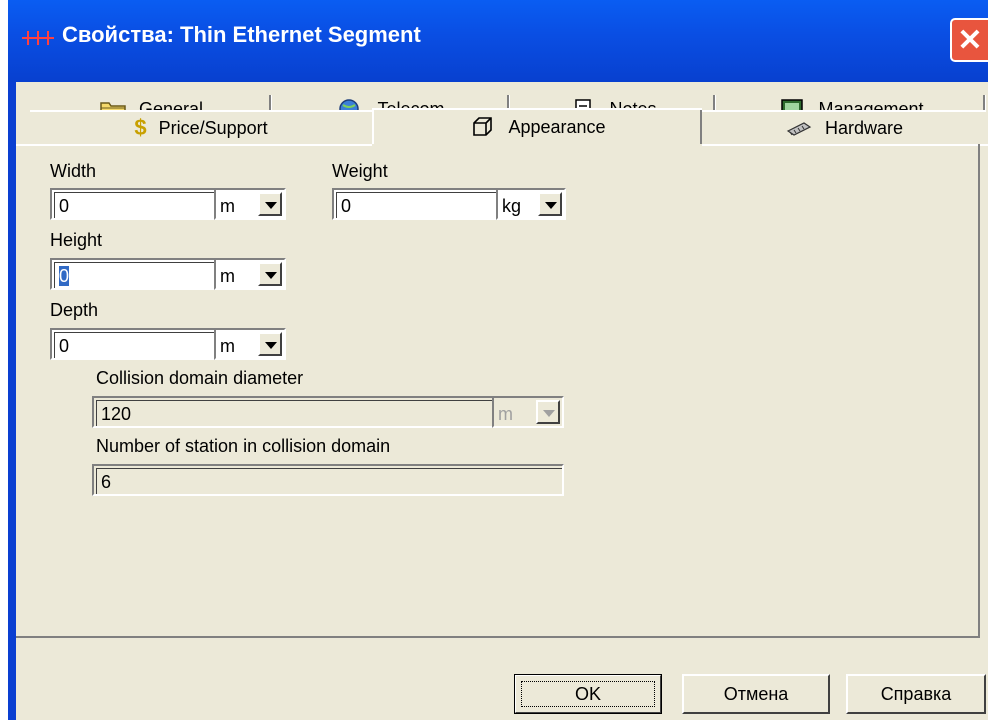  What do you see at coordinates (328, 480) in the screenshot?
I see `stations-input: 6` at bounding box center [328, 480].